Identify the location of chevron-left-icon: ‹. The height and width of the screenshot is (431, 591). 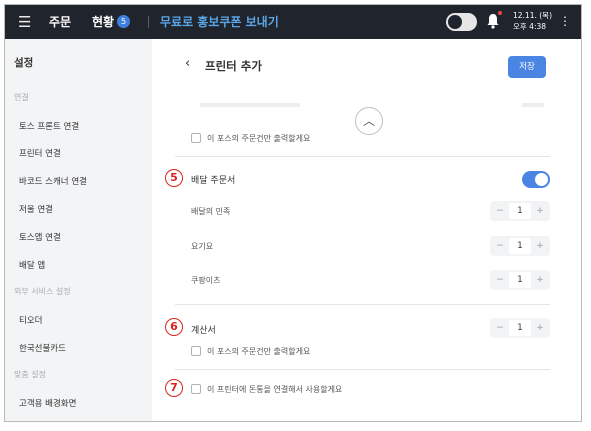
(187, 64).